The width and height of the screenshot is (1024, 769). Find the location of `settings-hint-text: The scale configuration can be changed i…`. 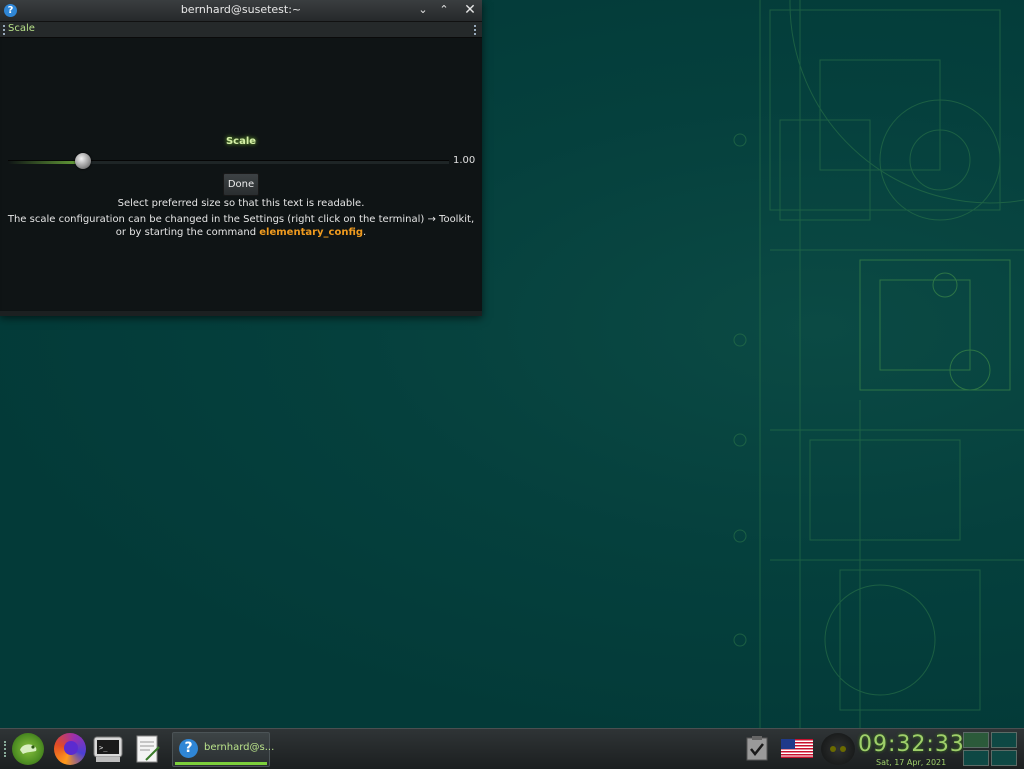

settings-hint-text: The scale configuration can be changed i… is located at coordinates (241, 226).